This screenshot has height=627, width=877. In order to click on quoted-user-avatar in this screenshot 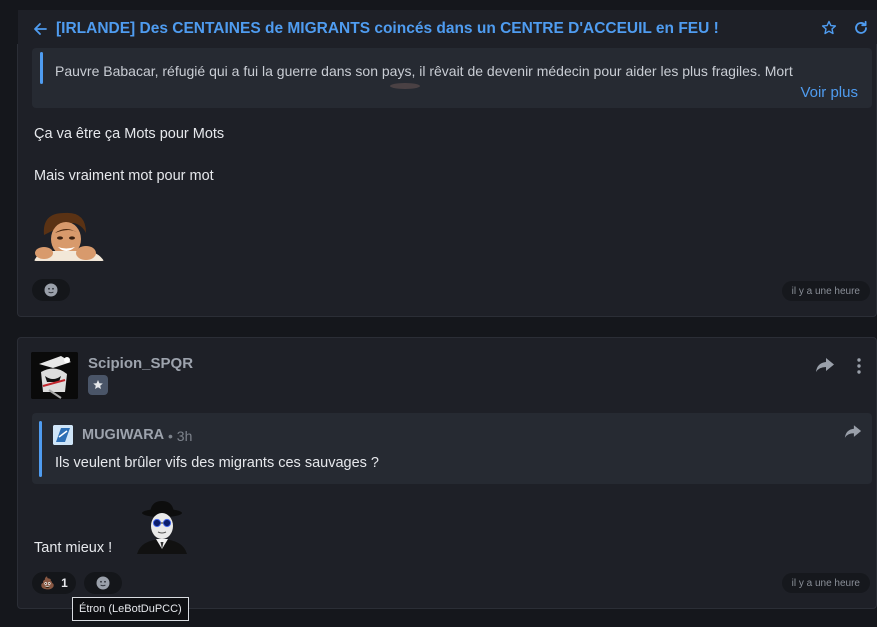, I will do `click(63, 435)`.